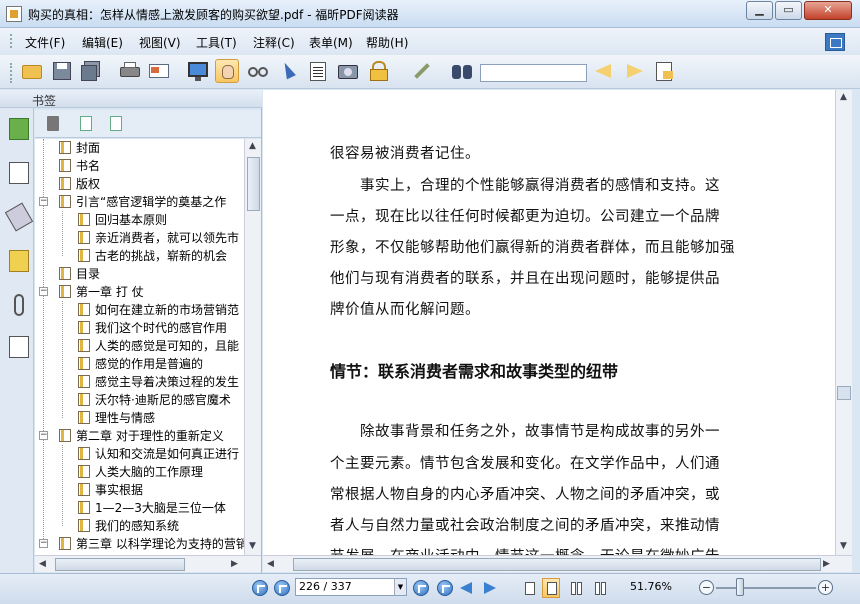 The height and width of the screenshot is (604, 860). Describe the element at coordinates (260, 588) in the screenshot. I see `first-page-button` at that location.